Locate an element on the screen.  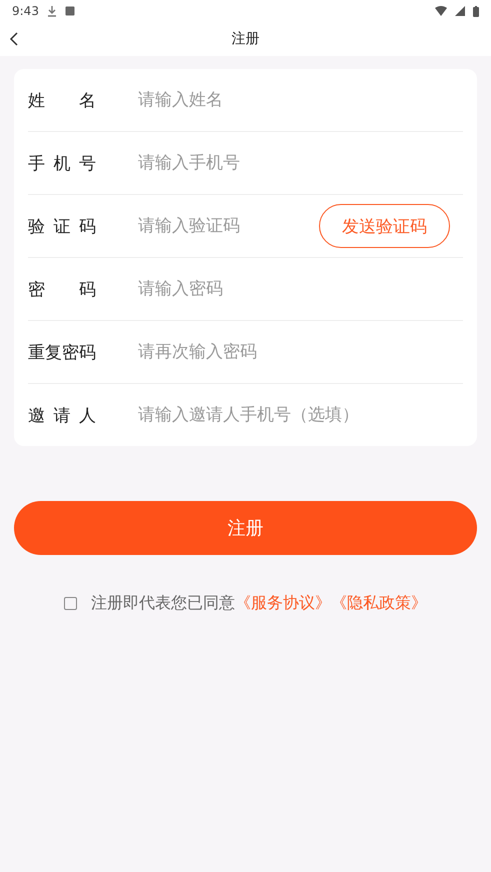
signal-icon is located at coordinates (460, 11).